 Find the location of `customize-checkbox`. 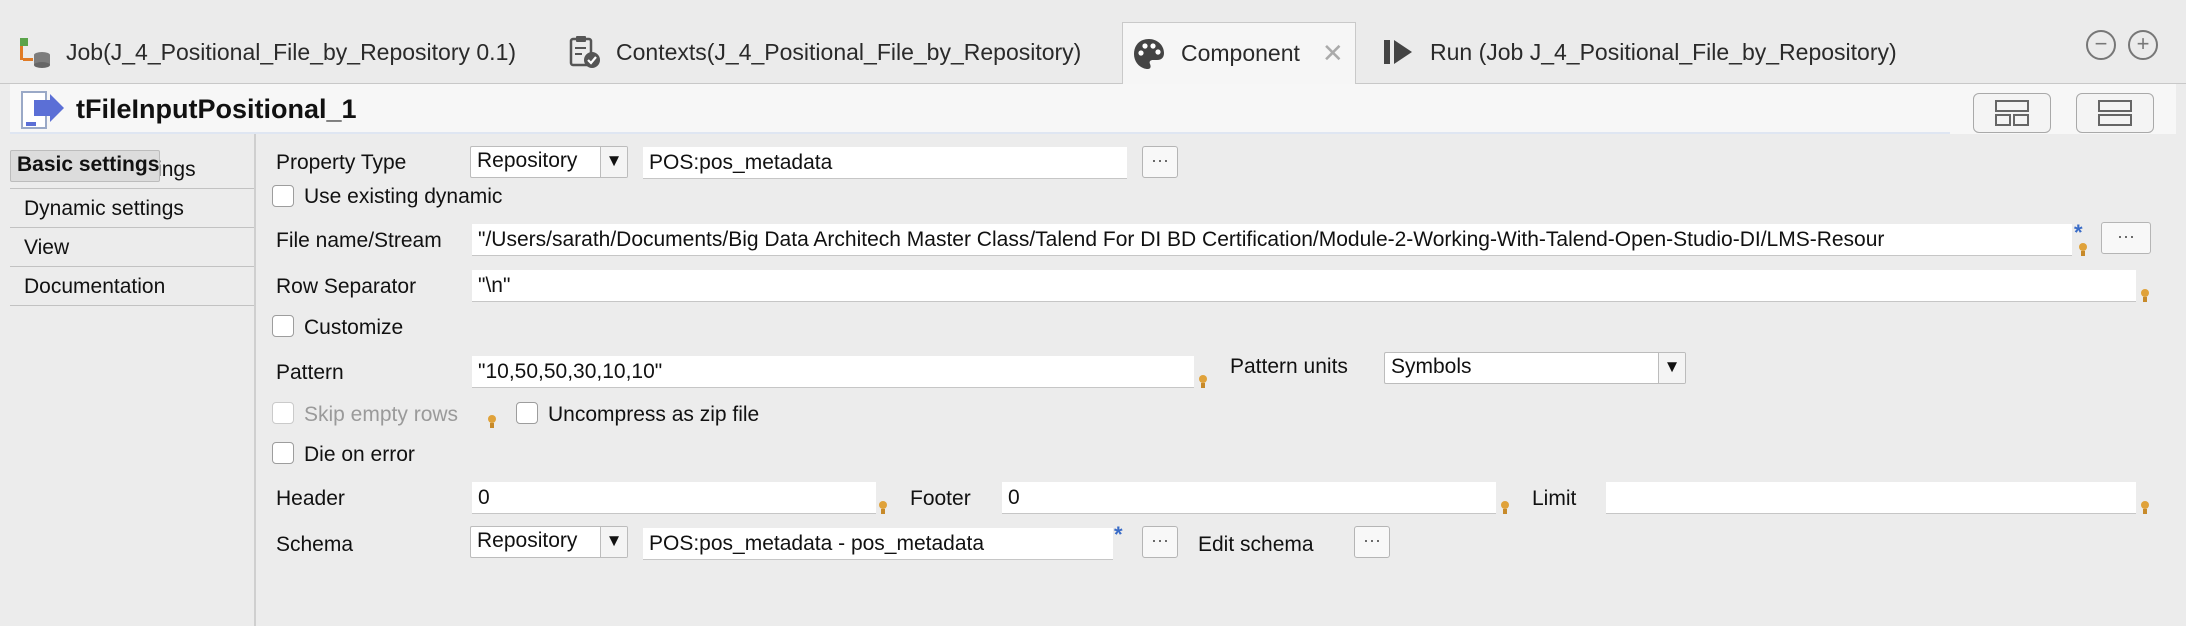

customize-checkbox is located at coordinates (283, 326).